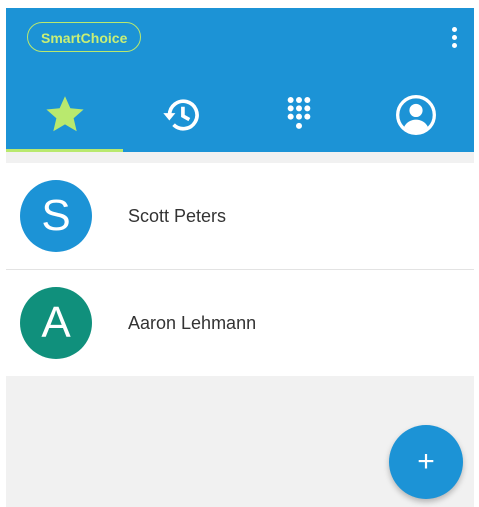 The width and height of the screenshot is (479, 507). Describe the element at coordinates (192, 322) in the screenshot. I see `contact-name: Aaron Lehmann` at that location.